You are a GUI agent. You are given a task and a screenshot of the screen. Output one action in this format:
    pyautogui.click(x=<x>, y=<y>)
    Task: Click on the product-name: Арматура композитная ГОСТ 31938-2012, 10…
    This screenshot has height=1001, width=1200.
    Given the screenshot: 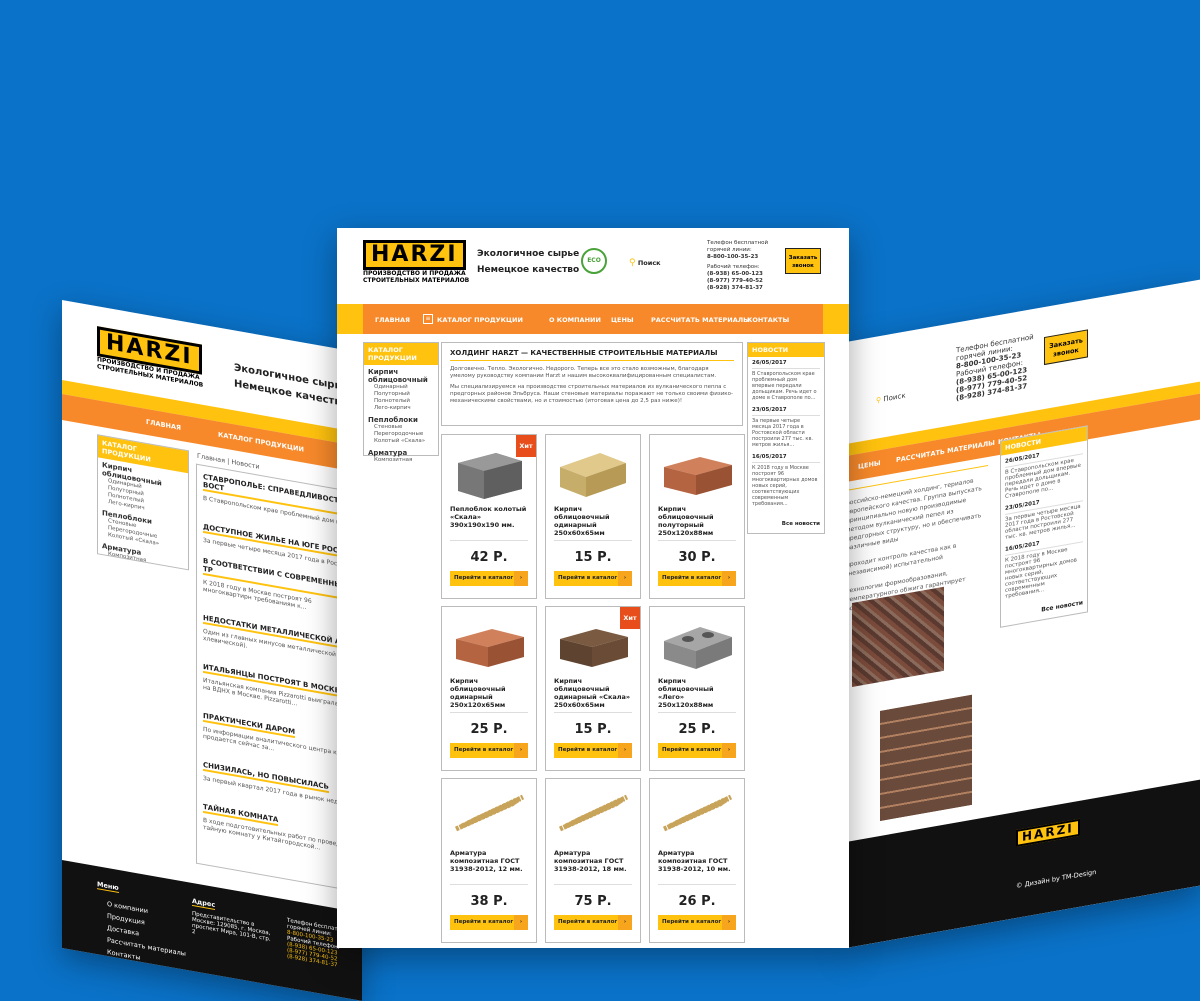 What is the action you would take?
    pyautogui.click(x=699, y=861)
    